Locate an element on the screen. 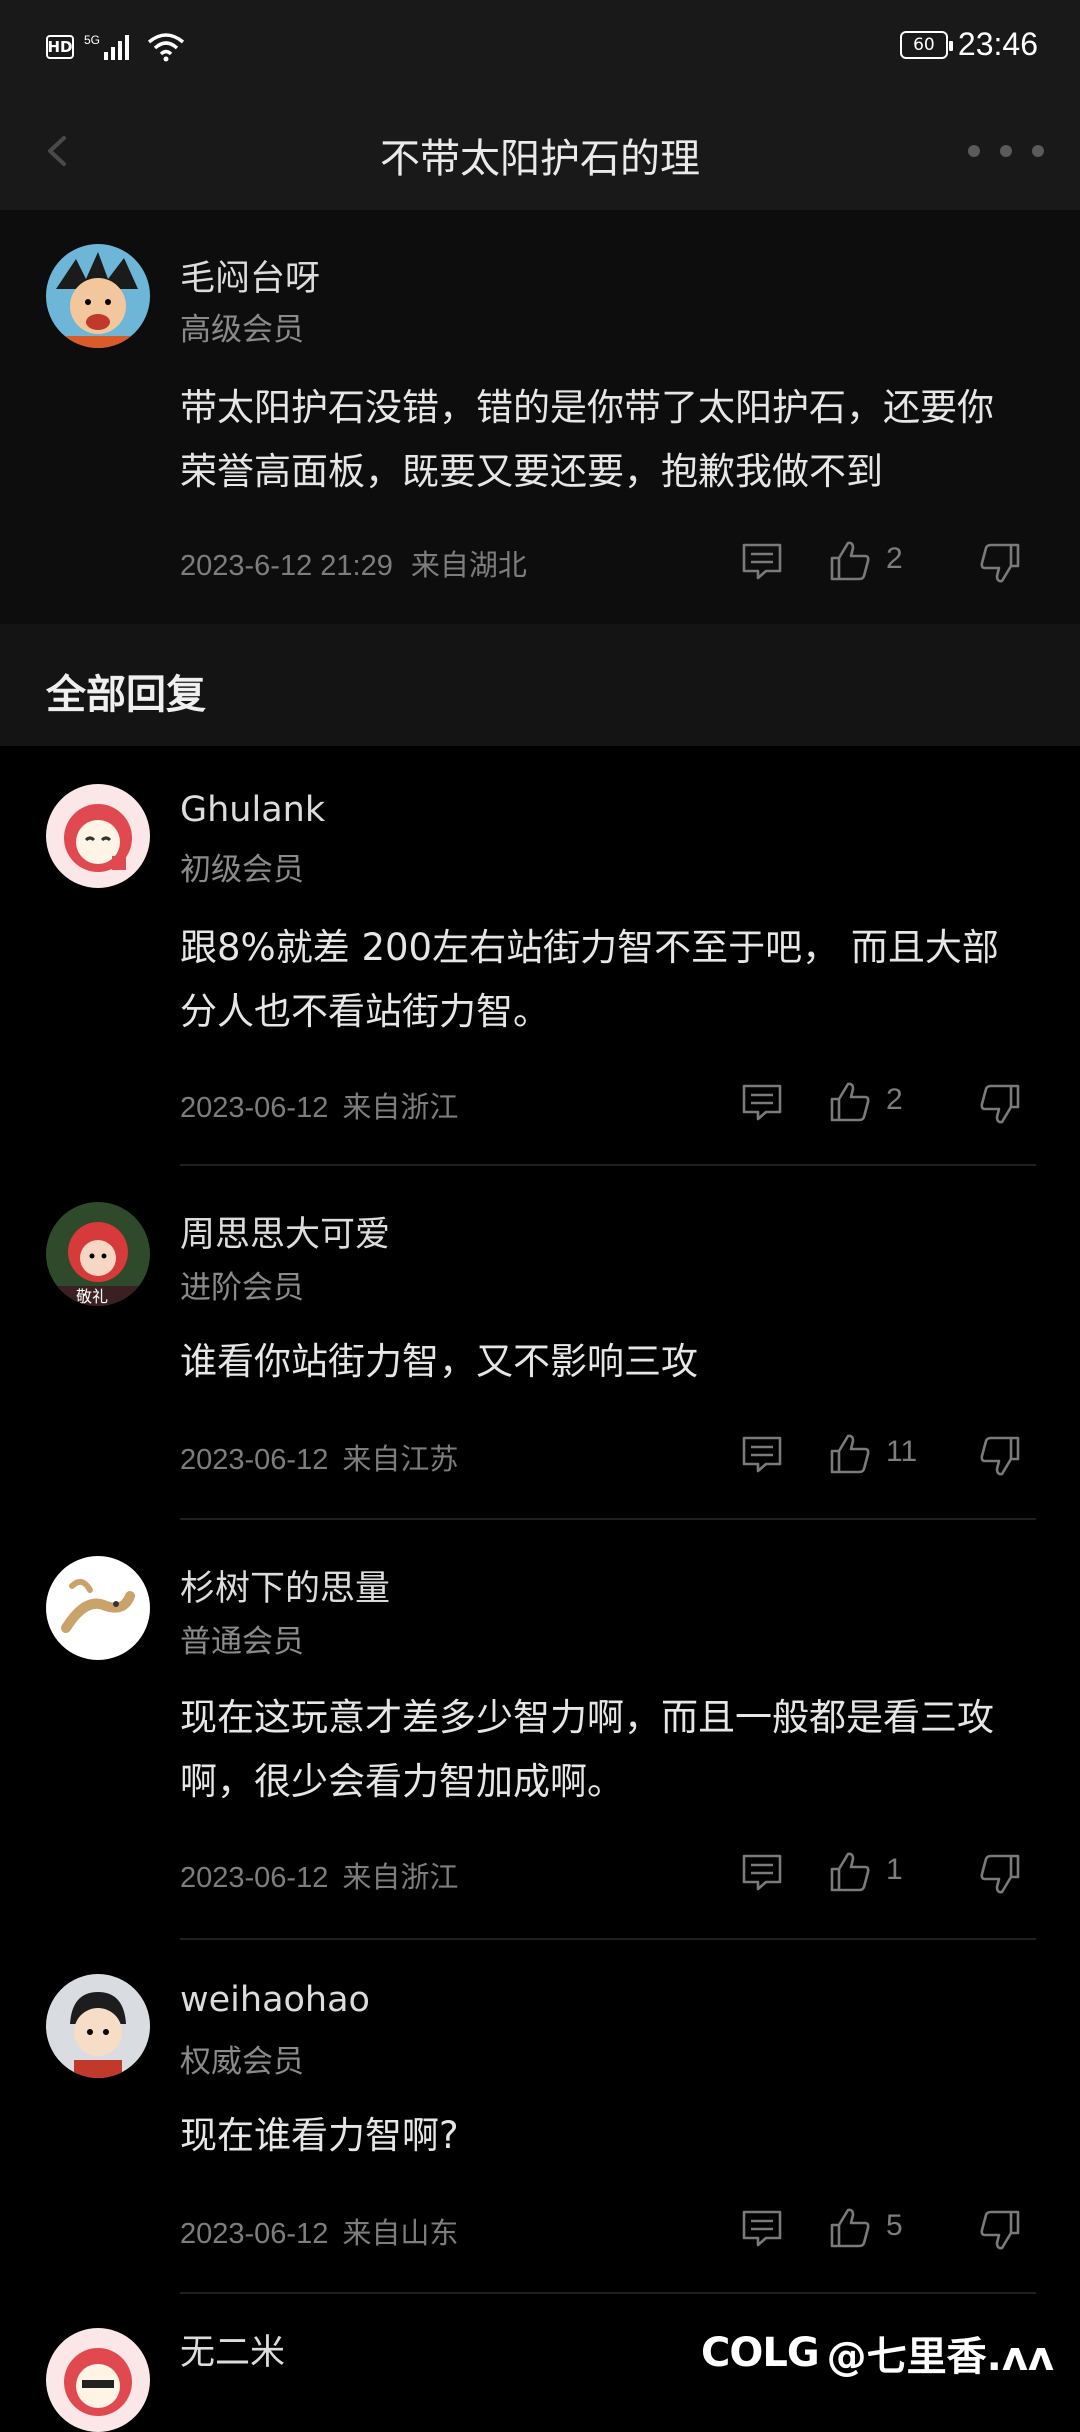 The height and width of the screenshot is (2432, 1080). hd-icon: HD is located at coordinates (60, 47).